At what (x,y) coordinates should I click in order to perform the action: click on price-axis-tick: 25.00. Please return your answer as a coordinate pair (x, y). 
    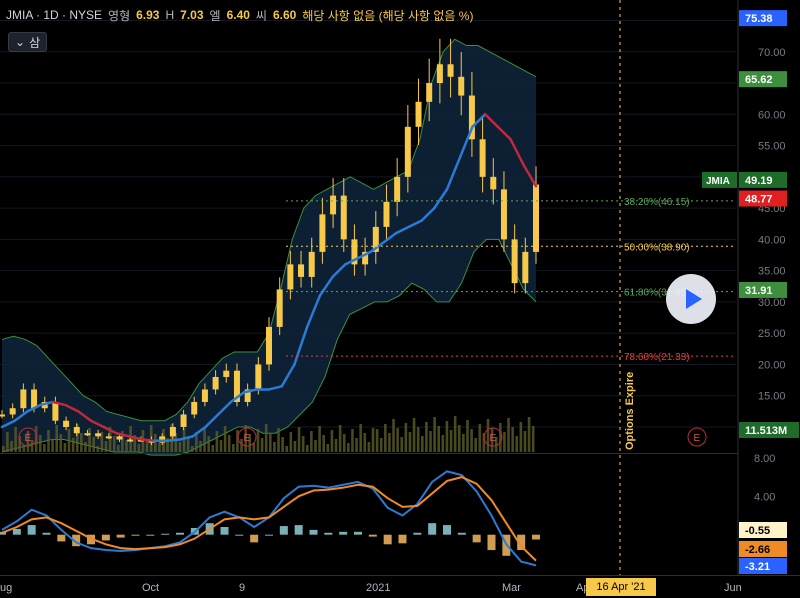
    Looking at the image, I should click on (772, 334).